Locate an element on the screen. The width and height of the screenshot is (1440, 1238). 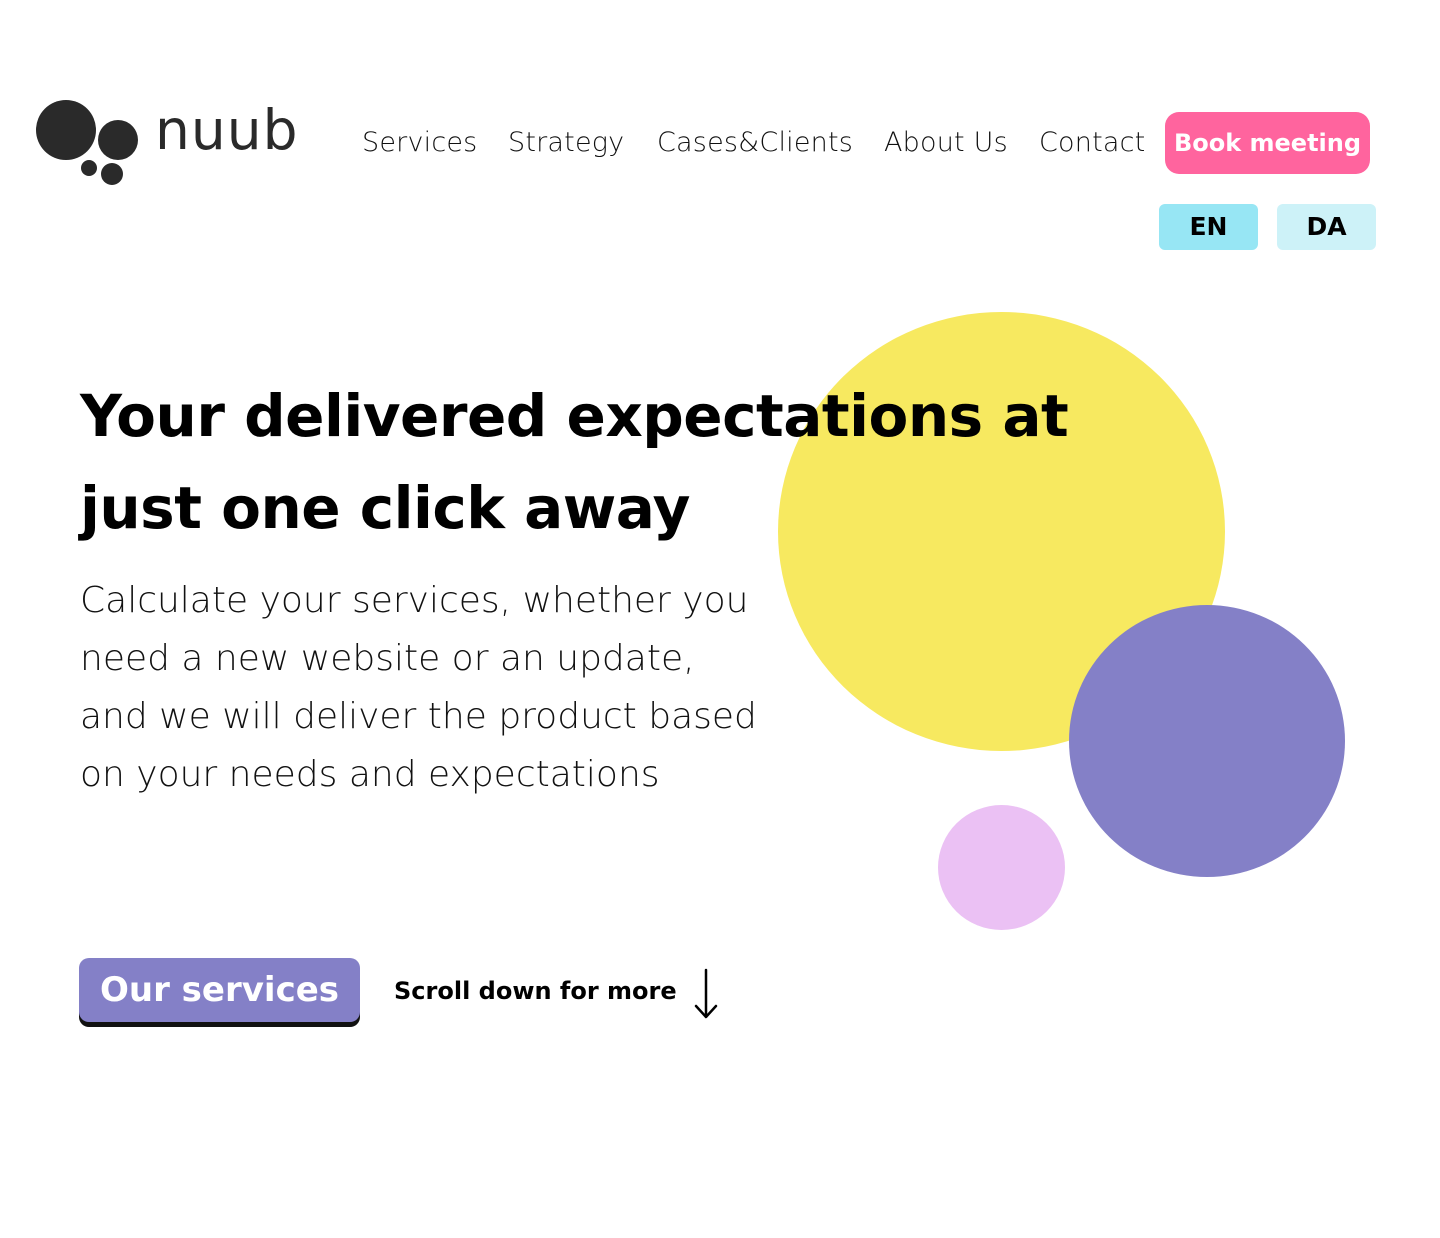
logo-link: nuub is located at coordinates (167, 144).